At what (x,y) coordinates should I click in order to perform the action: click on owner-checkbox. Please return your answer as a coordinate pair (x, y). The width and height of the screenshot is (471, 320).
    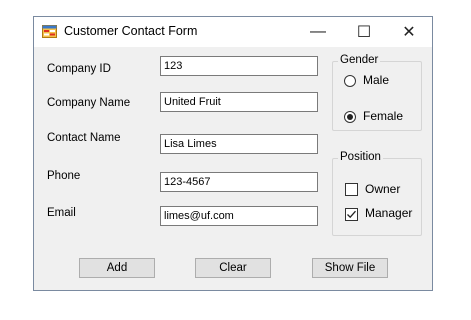
    Looking at the image, I should click on (351, 189).